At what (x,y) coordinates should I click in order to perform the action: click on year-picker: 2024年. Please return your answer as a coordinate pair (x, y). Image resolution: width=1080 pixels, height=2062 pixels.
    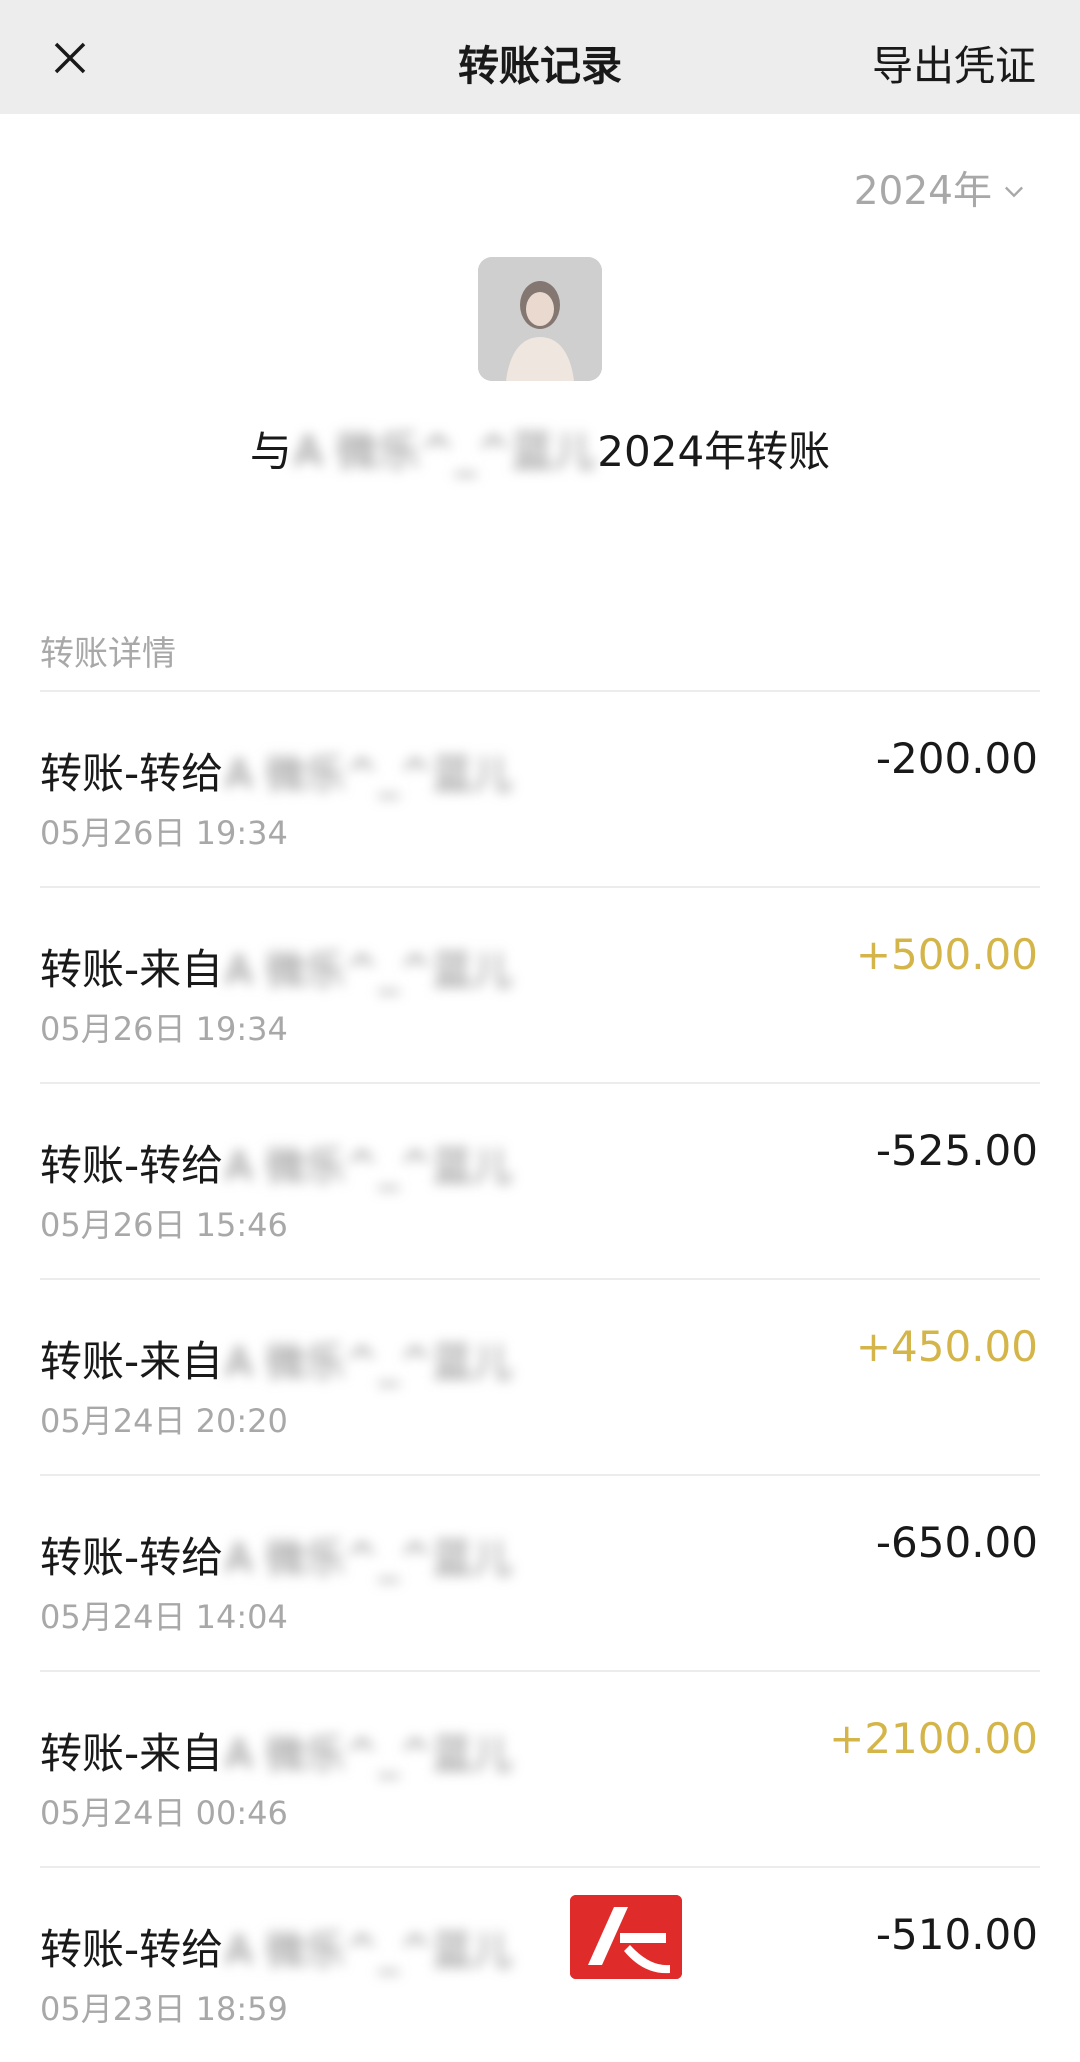
    Looking at the image, I should click on (941, 188).